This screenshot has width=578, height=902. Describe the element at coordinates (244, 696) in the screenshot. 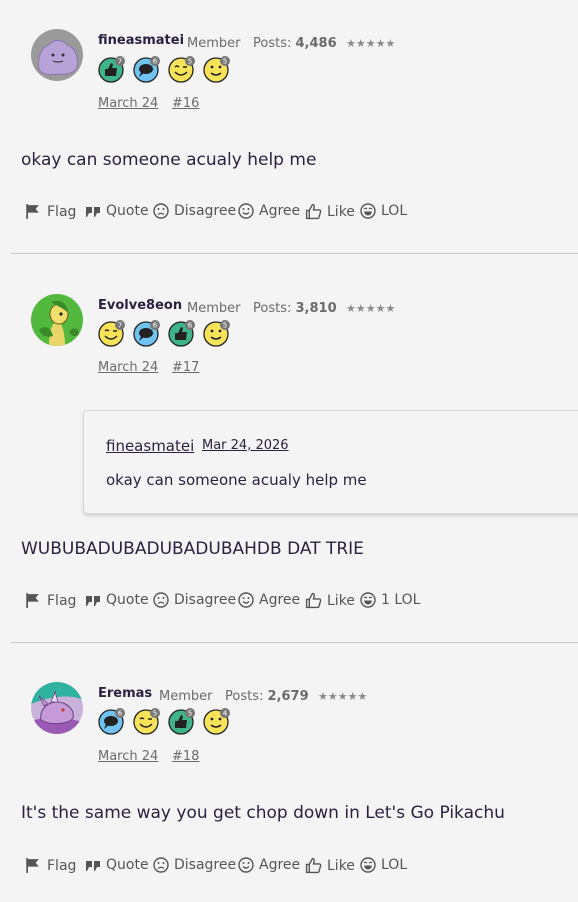

I see `posts-label: Posts:` at that location.